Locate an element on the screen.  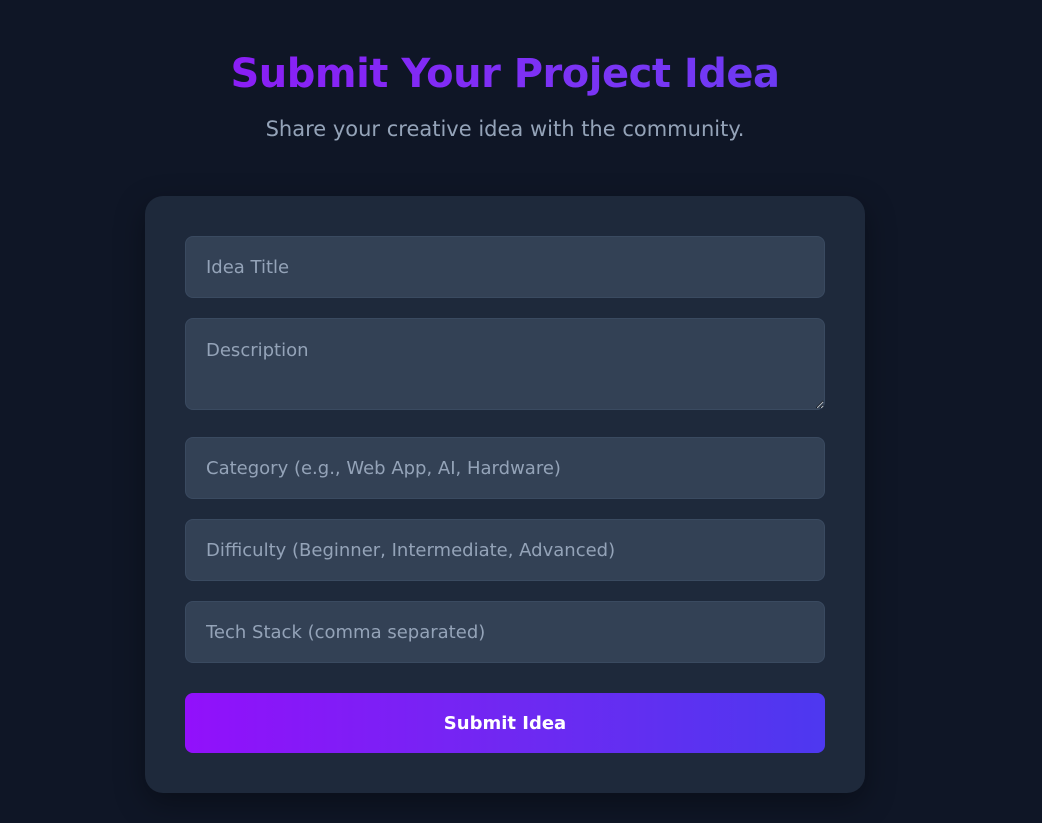
description-textarea is located at coordinates (505, 364).